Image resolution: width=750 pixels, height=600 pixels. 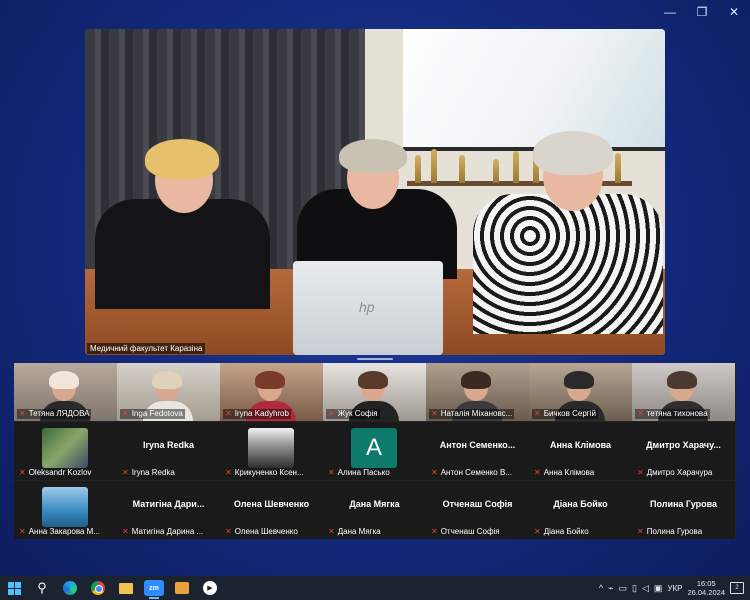 What do you see at coordinates (271, 510) in the screenshot?
I see `participant-tile: Олена Шевченко ✕ Олена Шевченко` at bounding box center [271, 510].